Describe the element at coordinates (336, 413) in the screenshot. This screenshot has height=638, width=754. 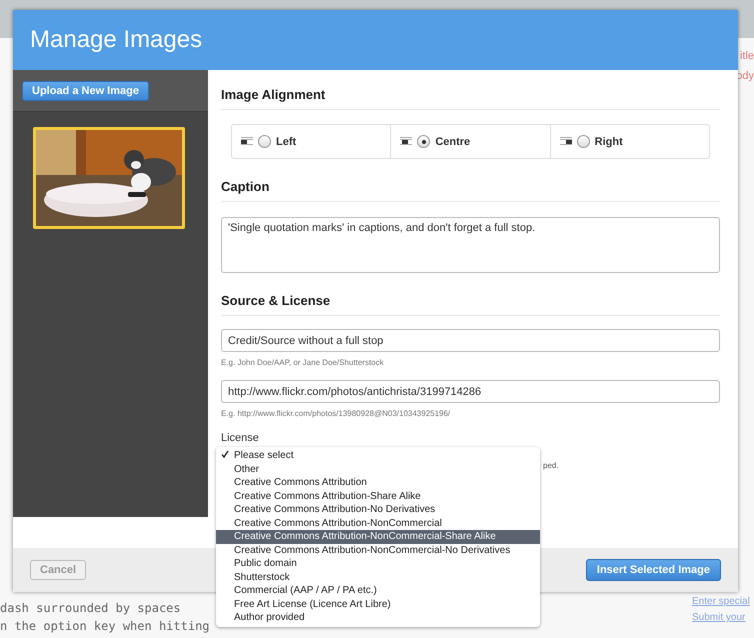
I see `field-hint: E.g. http://www.flickr.com/photos/13980928@N03/10343925196/` at that location.